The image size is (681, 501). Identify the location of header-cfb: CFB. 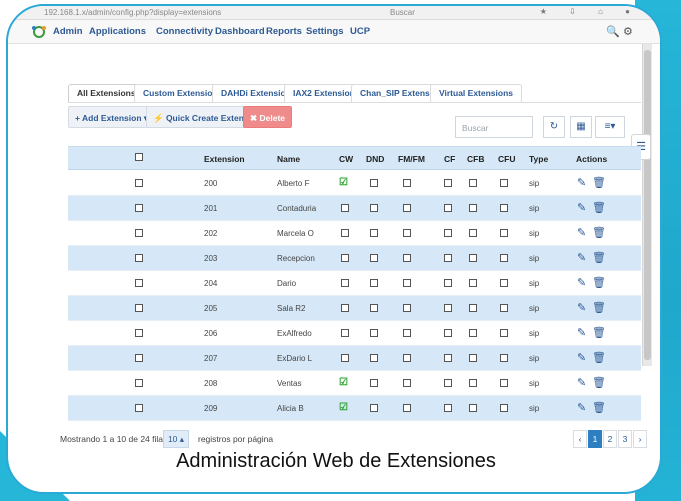
(475, 159).